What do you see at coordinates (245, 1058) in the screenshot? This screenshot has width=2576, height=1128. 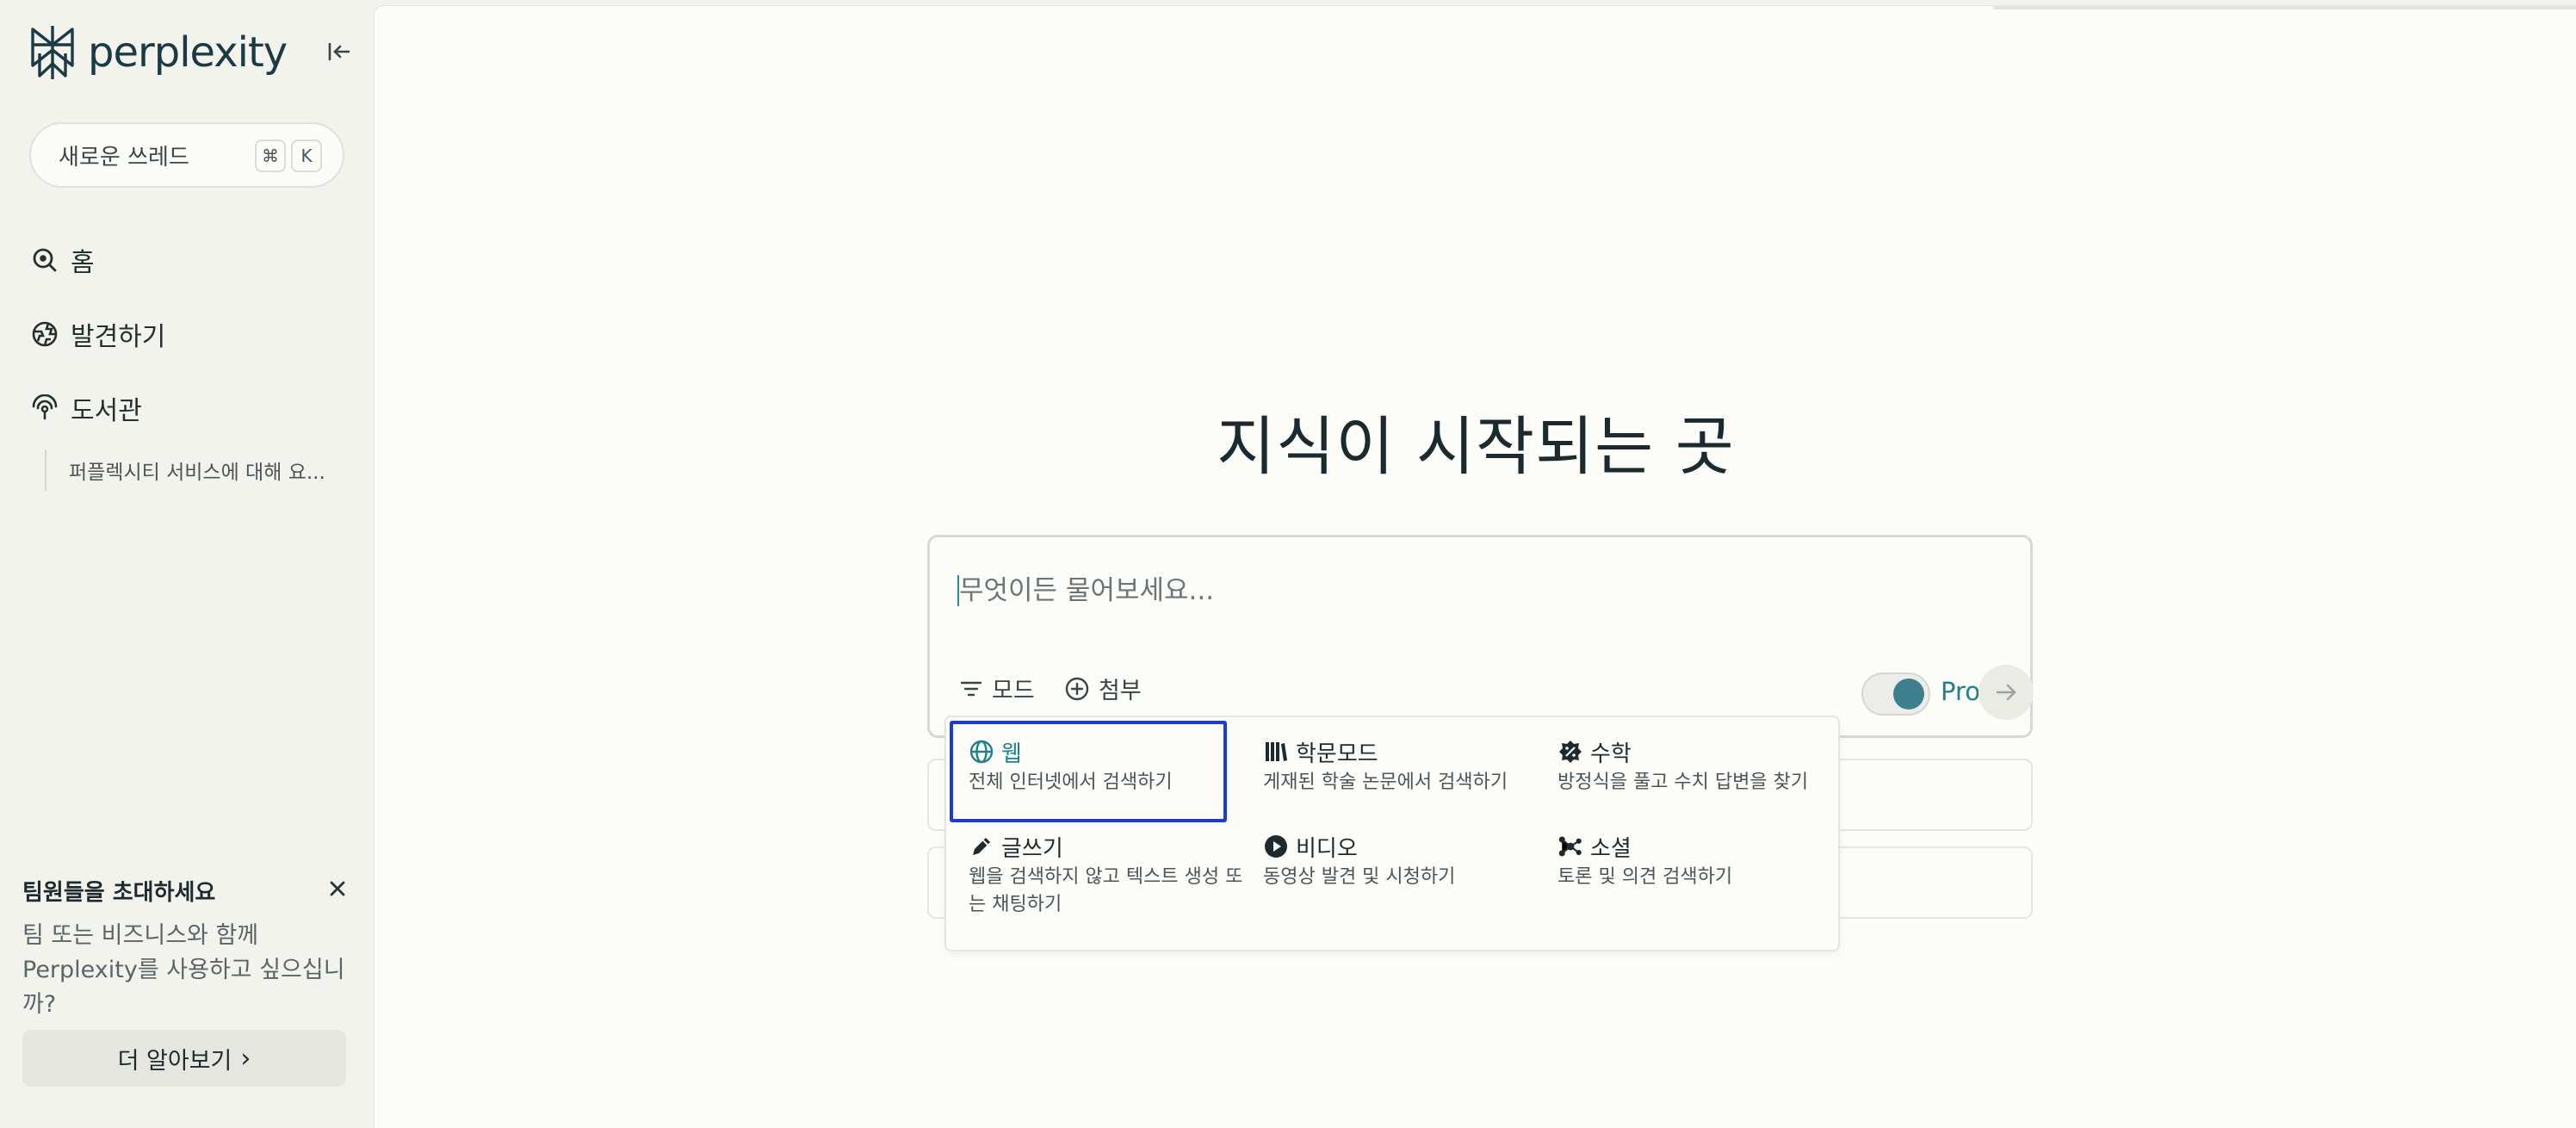 I see `chevron-right-icon: ›` at bounding box center [245, 1058].